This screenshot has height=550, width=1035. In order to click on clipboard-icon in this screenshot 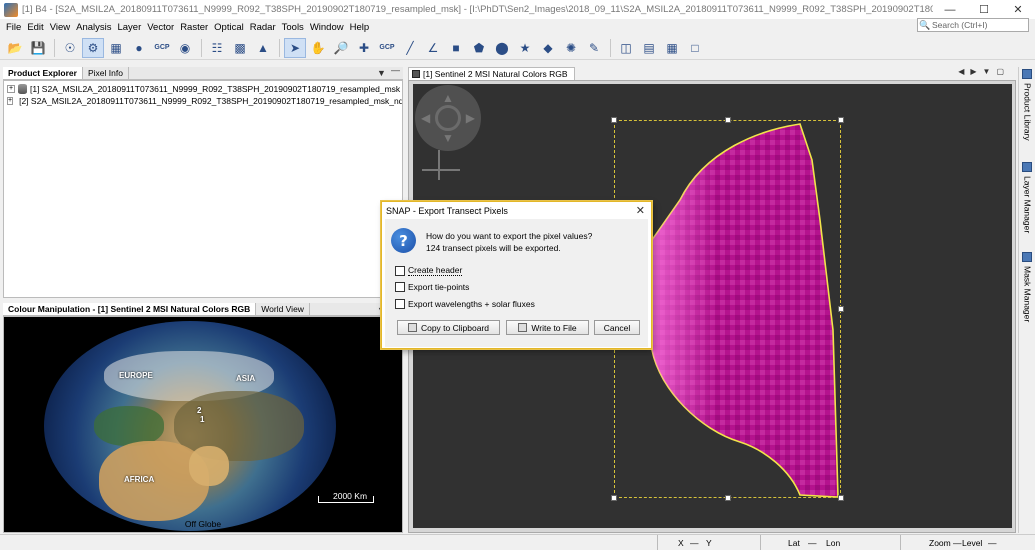, I will do `click(412, 327)`.